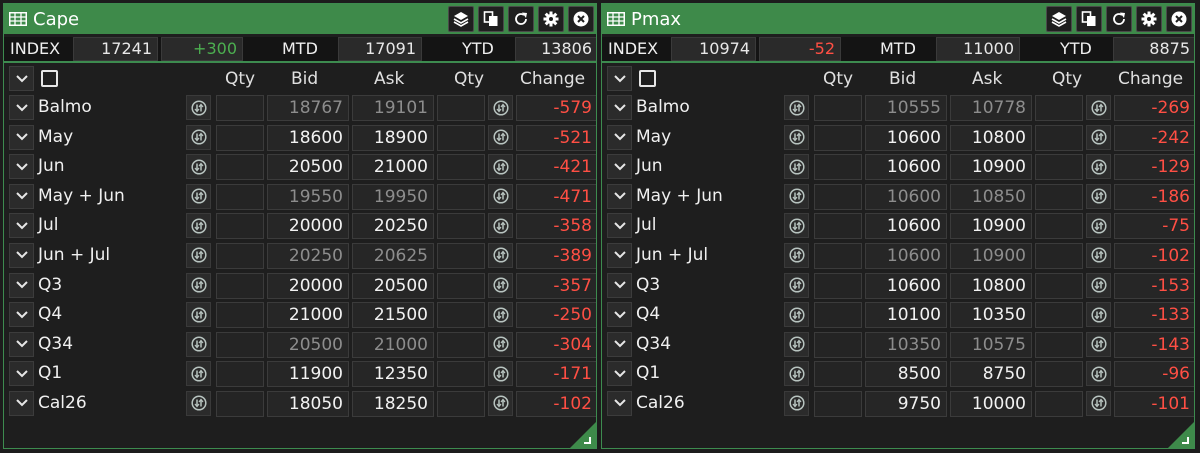  What do you see at coordinates (898, 256) in the screenshot?
I see `table-row: Jun + Jul 10600 10900 -102` at bounding box center [898, 256].